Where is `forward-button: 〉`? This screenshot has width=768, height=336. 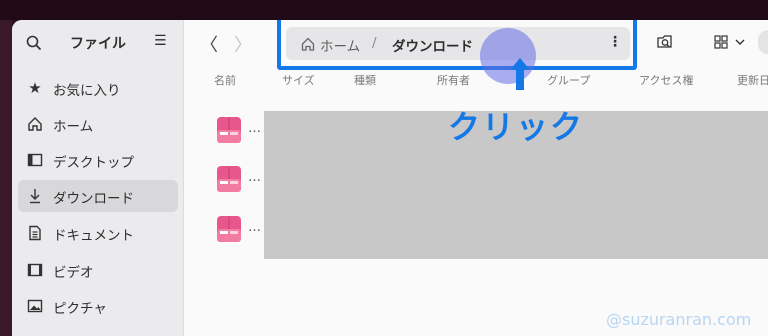 forward-button: 〉 is located at coordinates (243, 44).